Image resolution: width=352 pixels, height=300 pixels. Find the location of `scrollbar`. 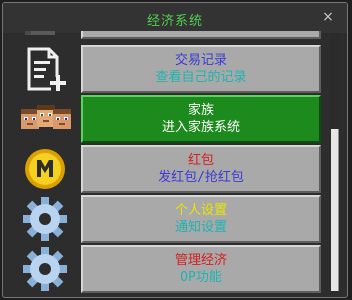

scrollbar is located at coordinates (335, 164).